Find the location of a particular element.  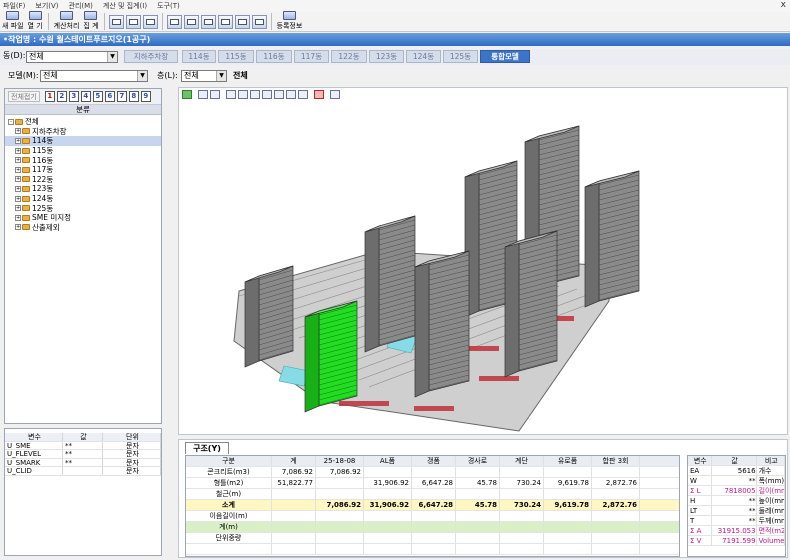

table-row: 단위중량 is located at coordinates (432, 538).